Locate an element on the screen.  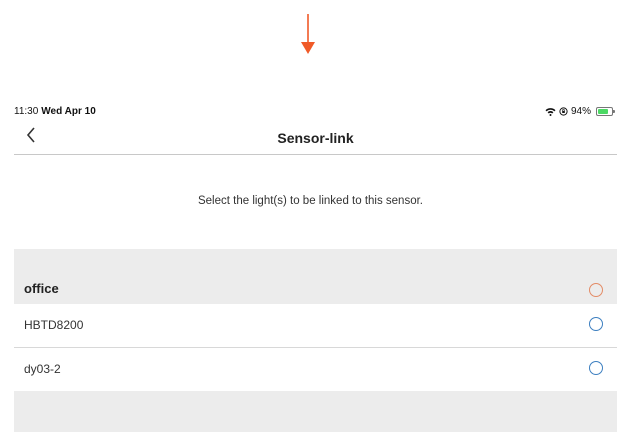
status-time: 11:30 Wed Apr 10 is located at coordinates (55, 111).